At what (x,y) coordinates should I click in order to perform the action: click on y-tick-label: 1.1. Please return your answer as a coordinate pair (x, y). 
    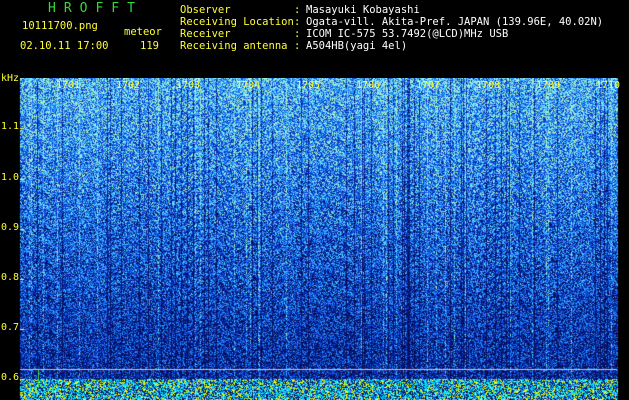
    Looking at the image, I should click on (10, 126).